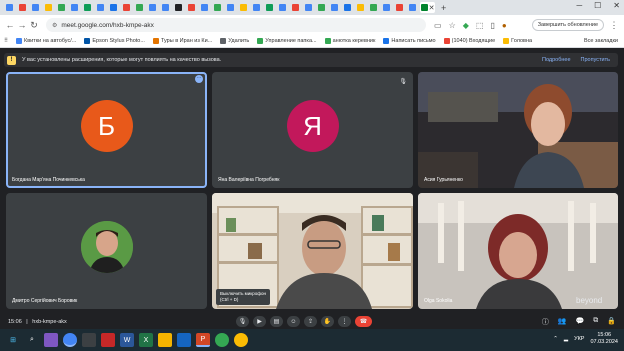 This screenshot has height=351, width=624. Describe the element at coordinates (518, 251) in the screenshot. I see `participant-tile: beyond Olga Sokolia` at that location.